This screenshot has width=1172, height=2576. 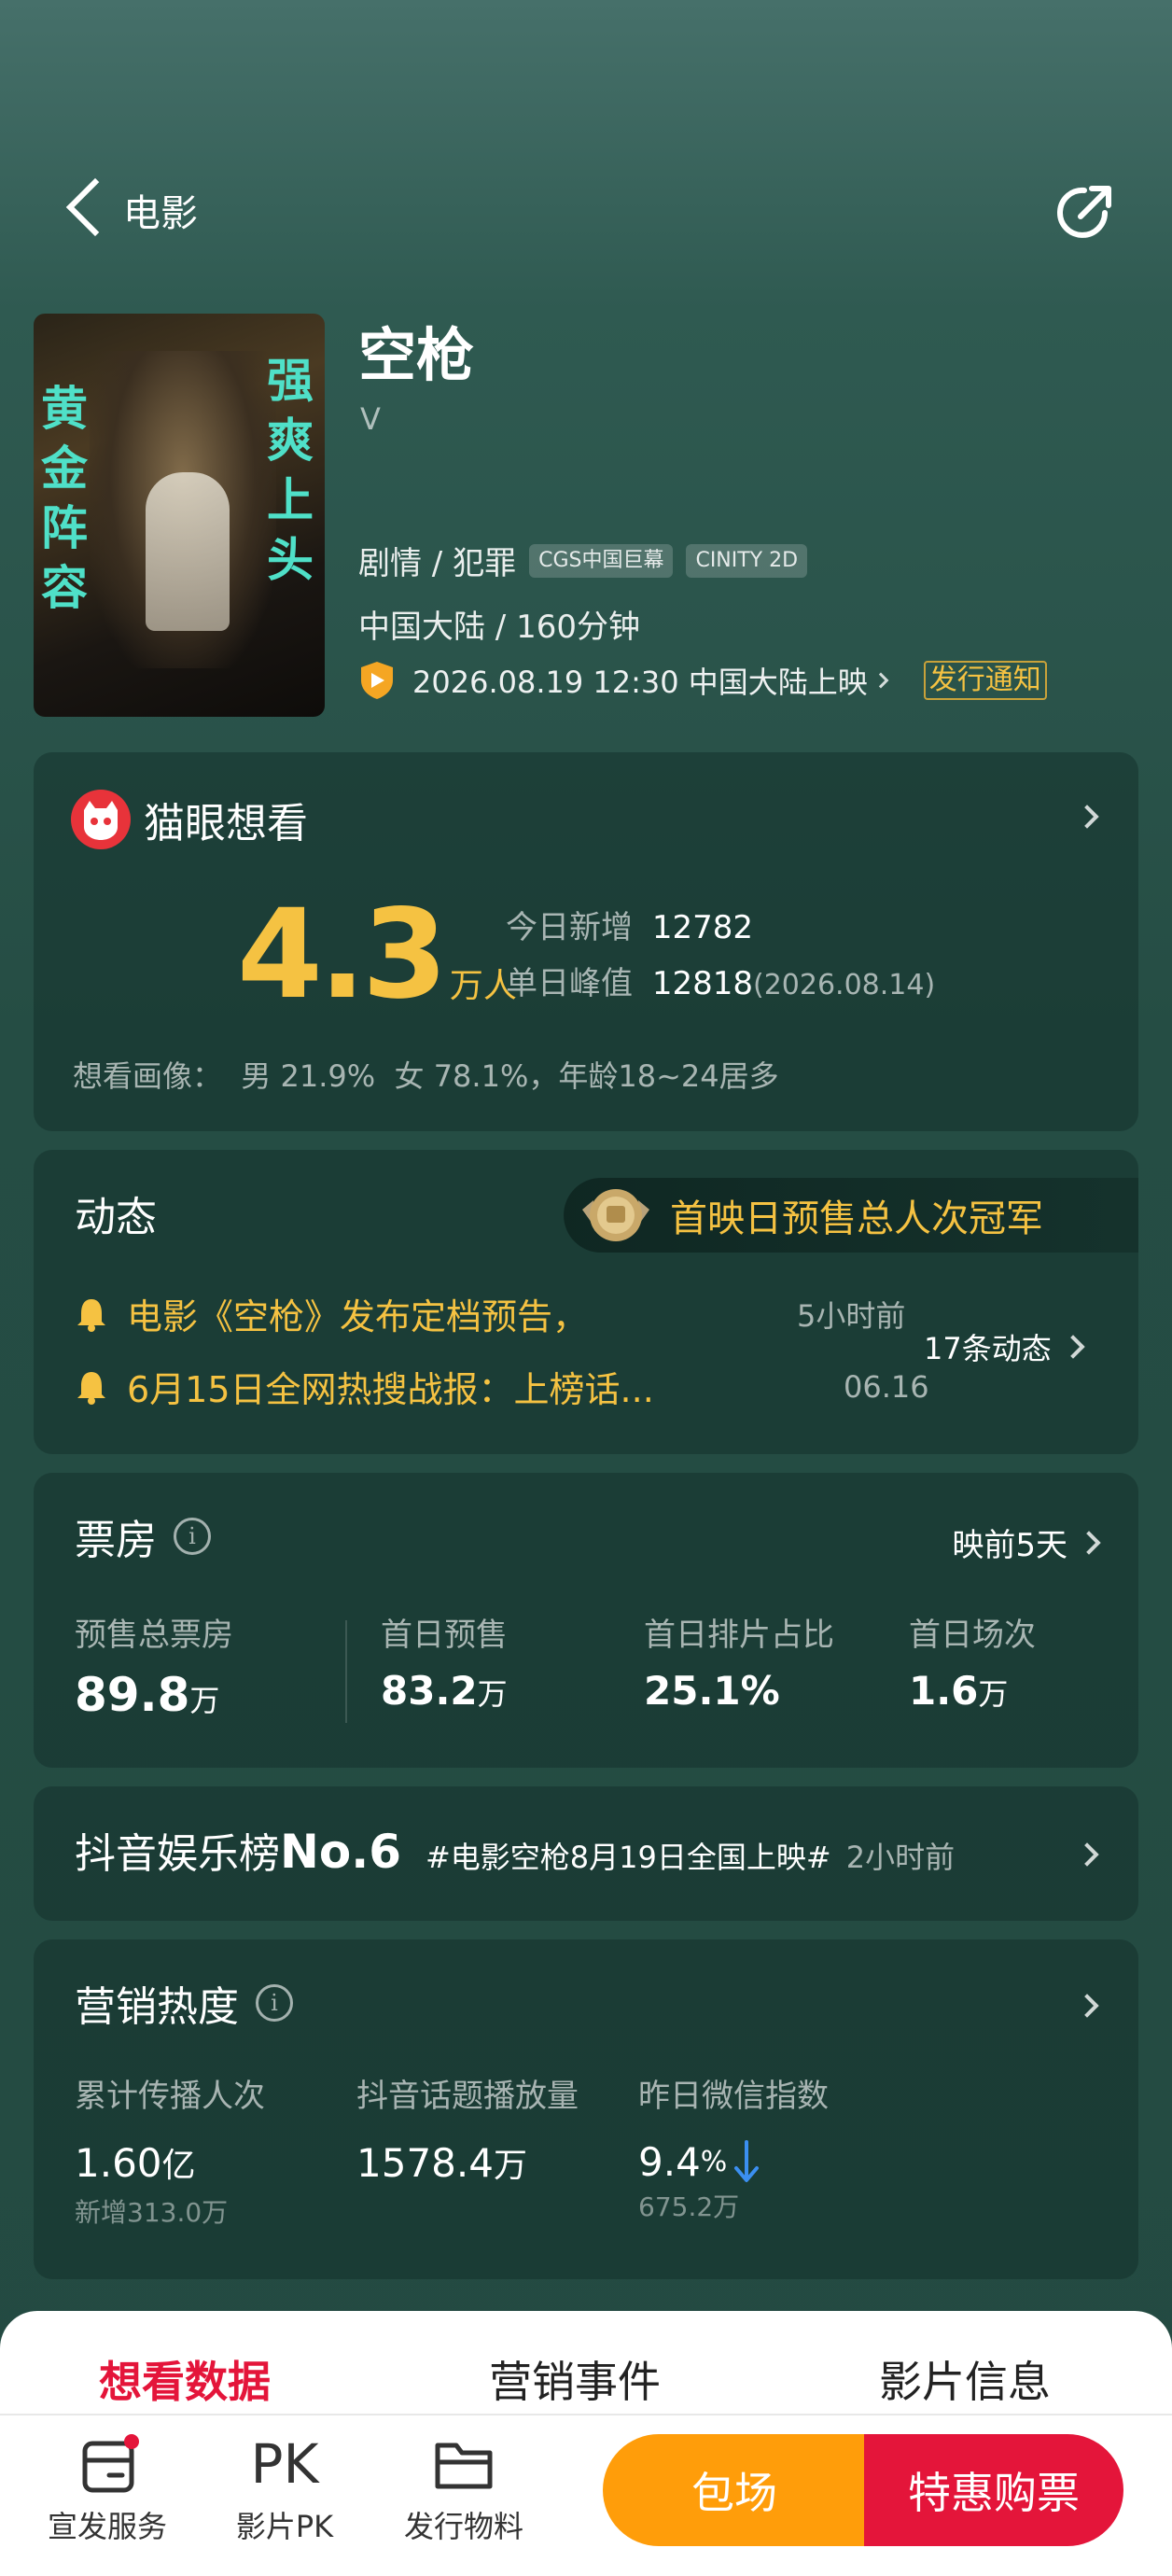 I want to click on champion-badge: 首映日预售总人次冠军, so click(x=851, y=1215).